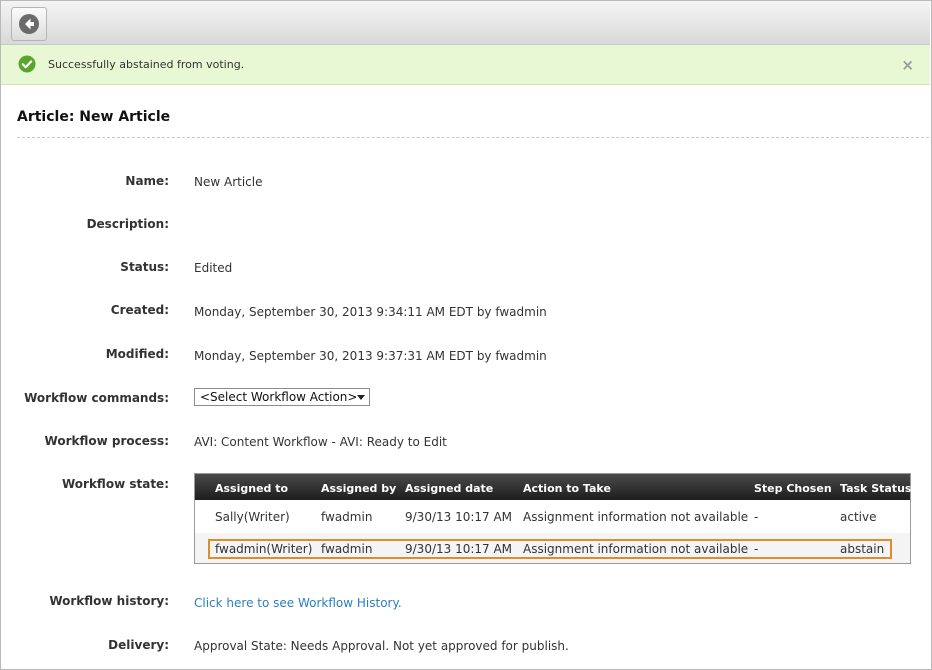 This screenshot has width=932, height=670. Describe the element at coordinates (139, 310) in the screenshot. I see `created-label: Created:` at that location.